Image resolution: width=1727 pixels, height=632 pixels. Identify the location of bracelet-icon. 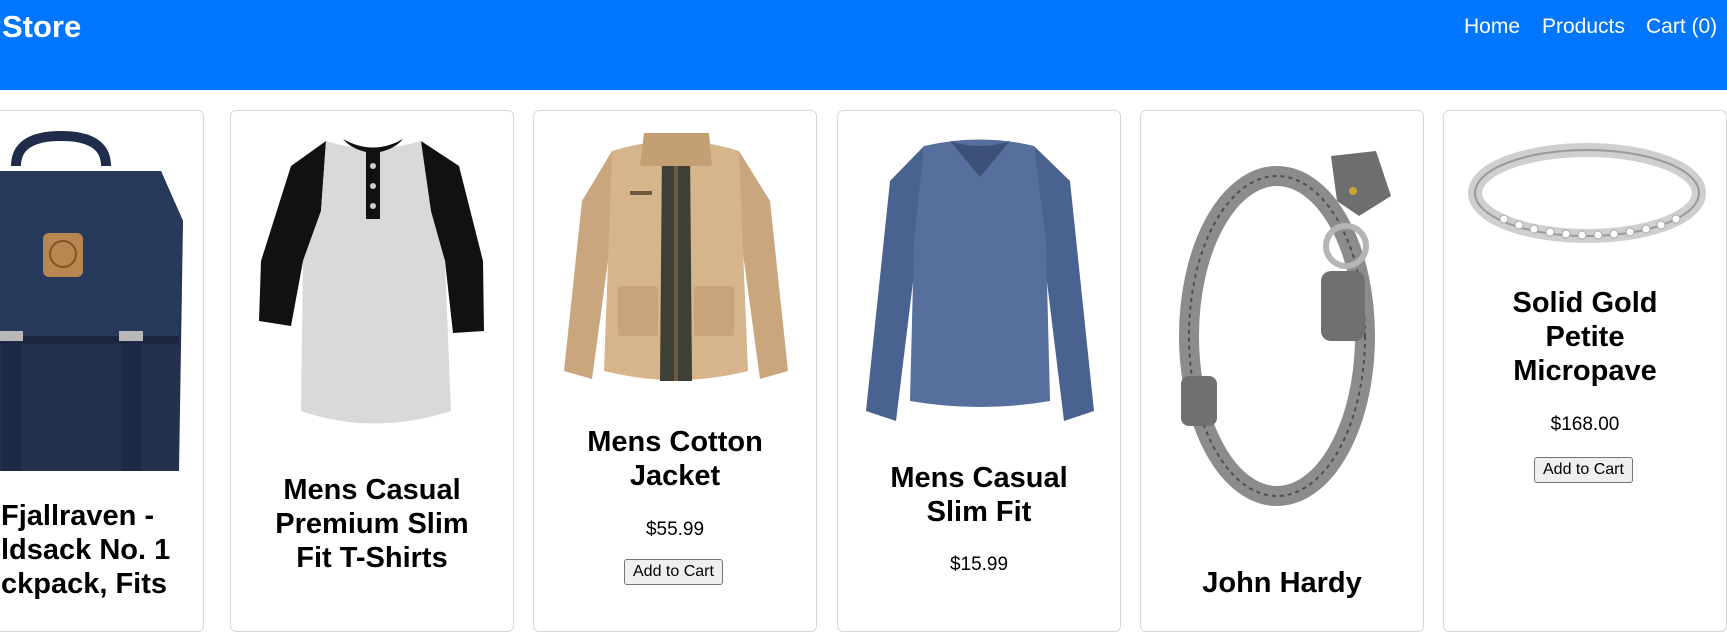
(1285, 328).